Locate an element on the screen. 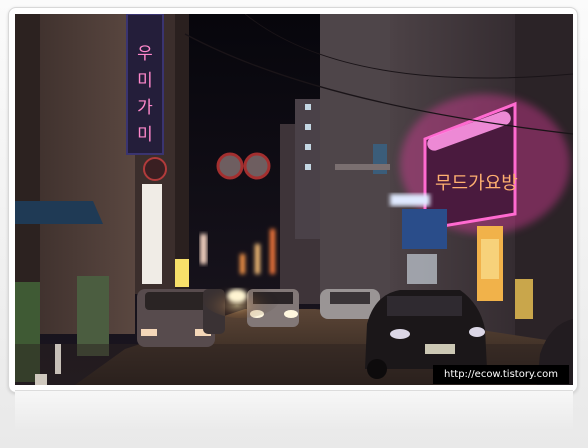 The image size is (588, 448). neon-sign-text: 무드가요방 is located at coordinates (476, 183).